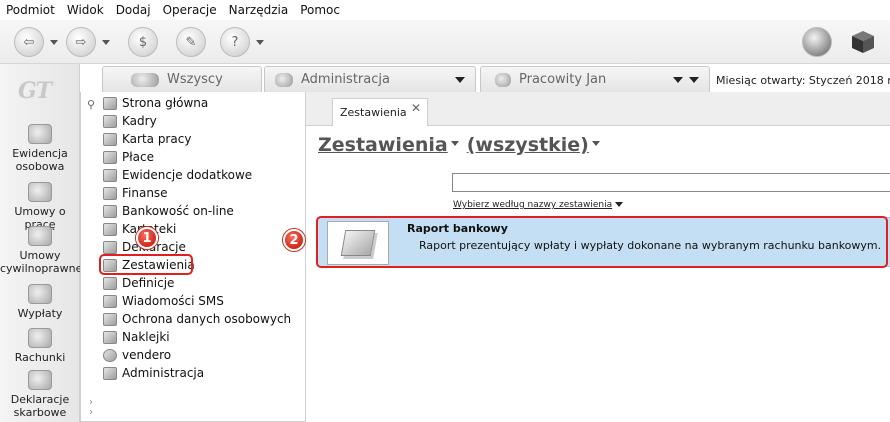 This screenshot has height=422, width=890. I want to click on pin-icon: ⚲, so click(91, 104).